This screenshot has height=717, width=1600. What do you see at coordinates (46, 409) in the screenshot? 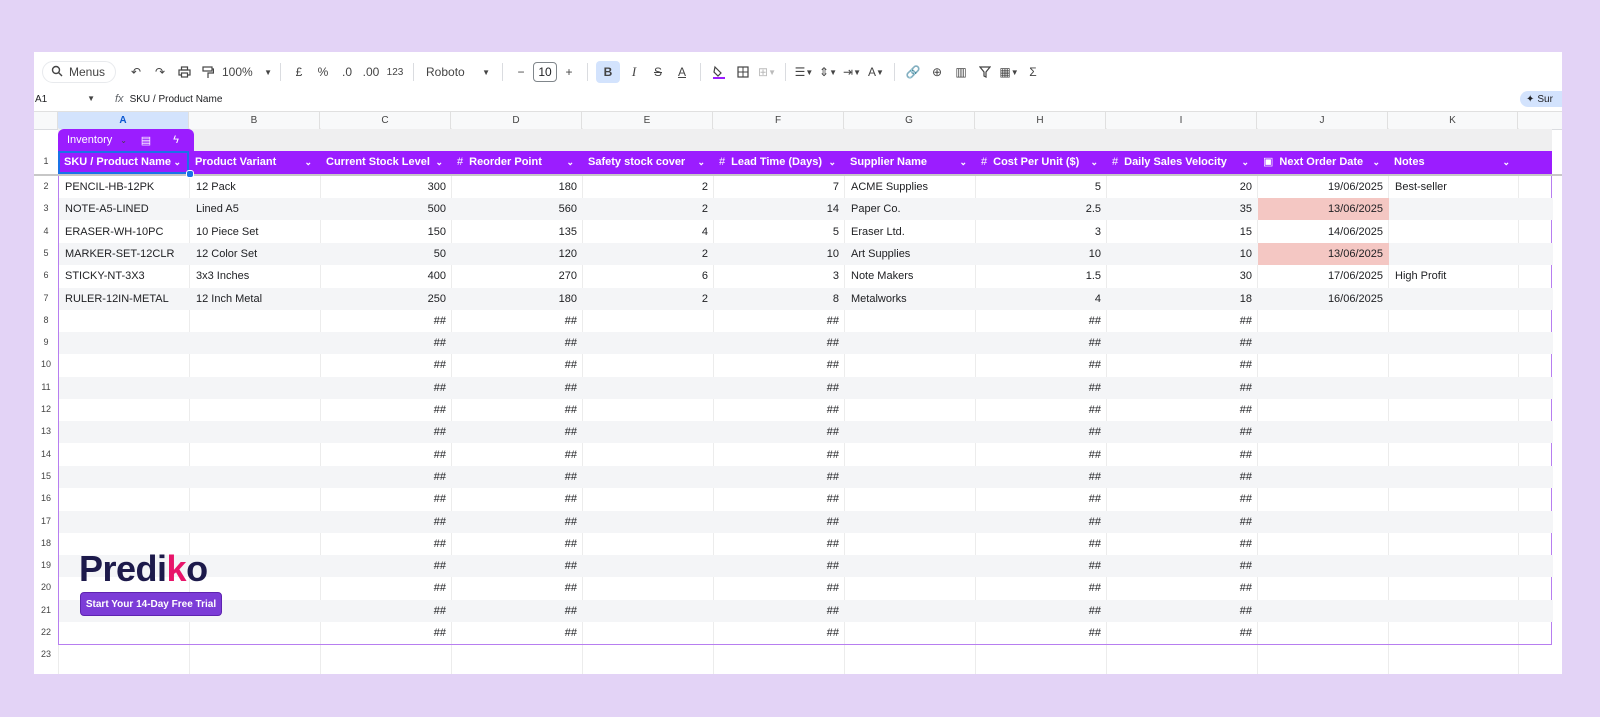
I see `row-header: 12` at bounding box center [46, 409].